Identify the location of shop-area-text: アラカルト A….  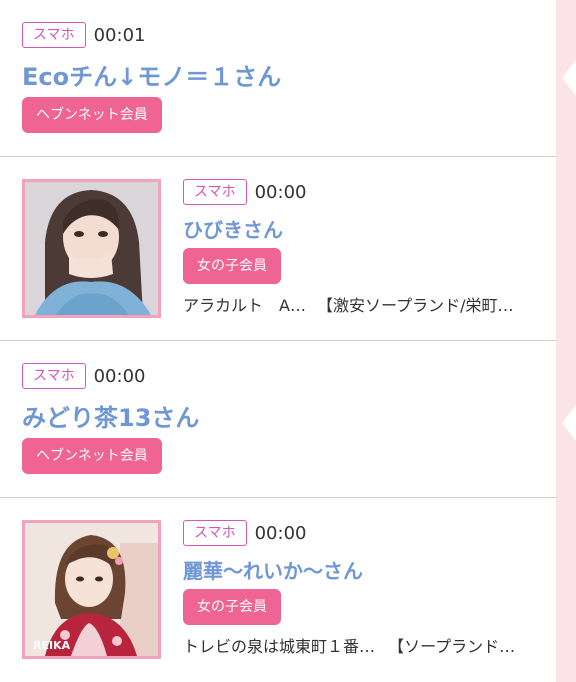
(244, 305).